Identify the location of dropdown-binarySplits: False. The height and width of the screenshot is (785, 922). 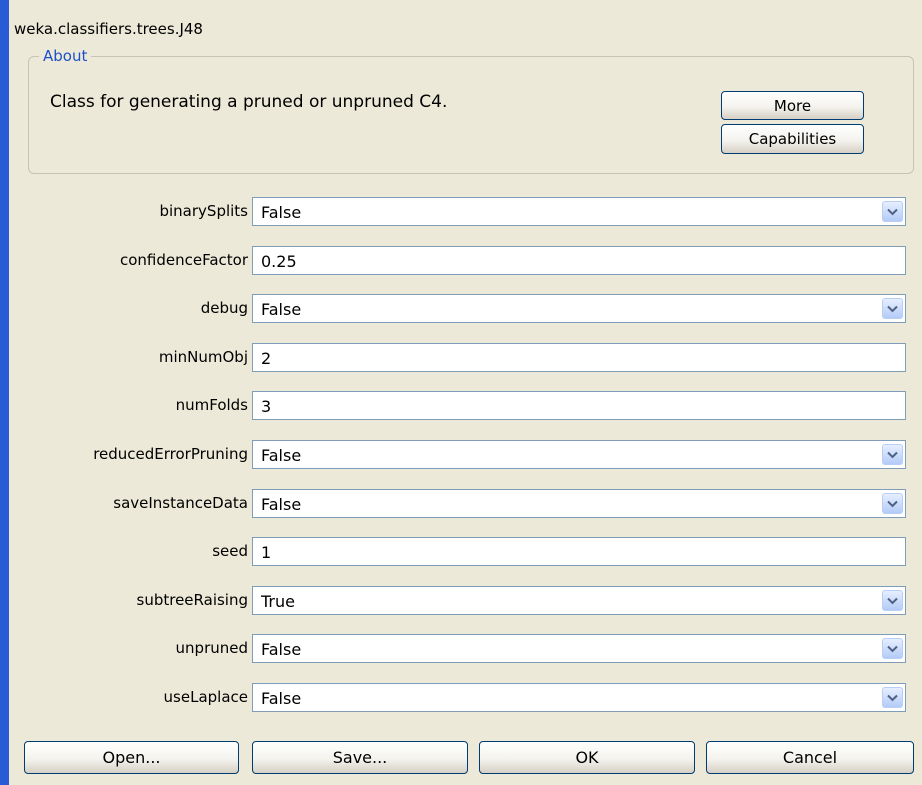
(579, 211).